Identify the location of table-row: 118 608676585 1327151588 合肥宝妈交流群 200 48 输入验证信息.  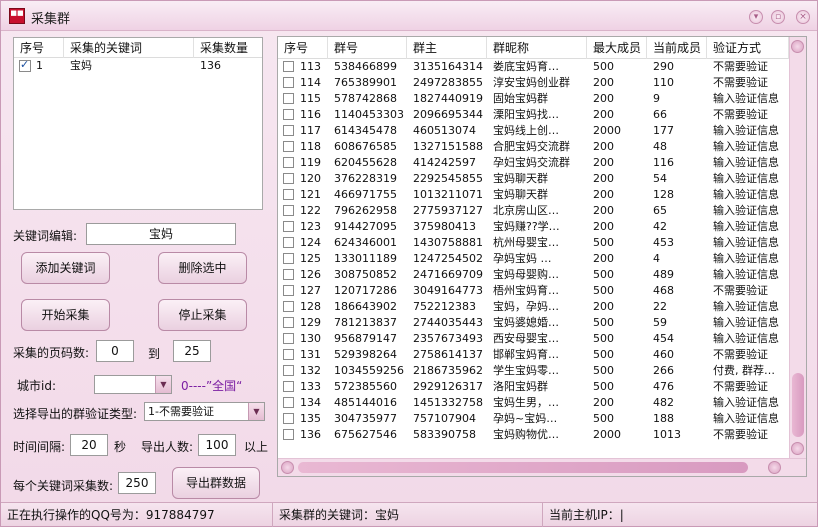
(542, 147).